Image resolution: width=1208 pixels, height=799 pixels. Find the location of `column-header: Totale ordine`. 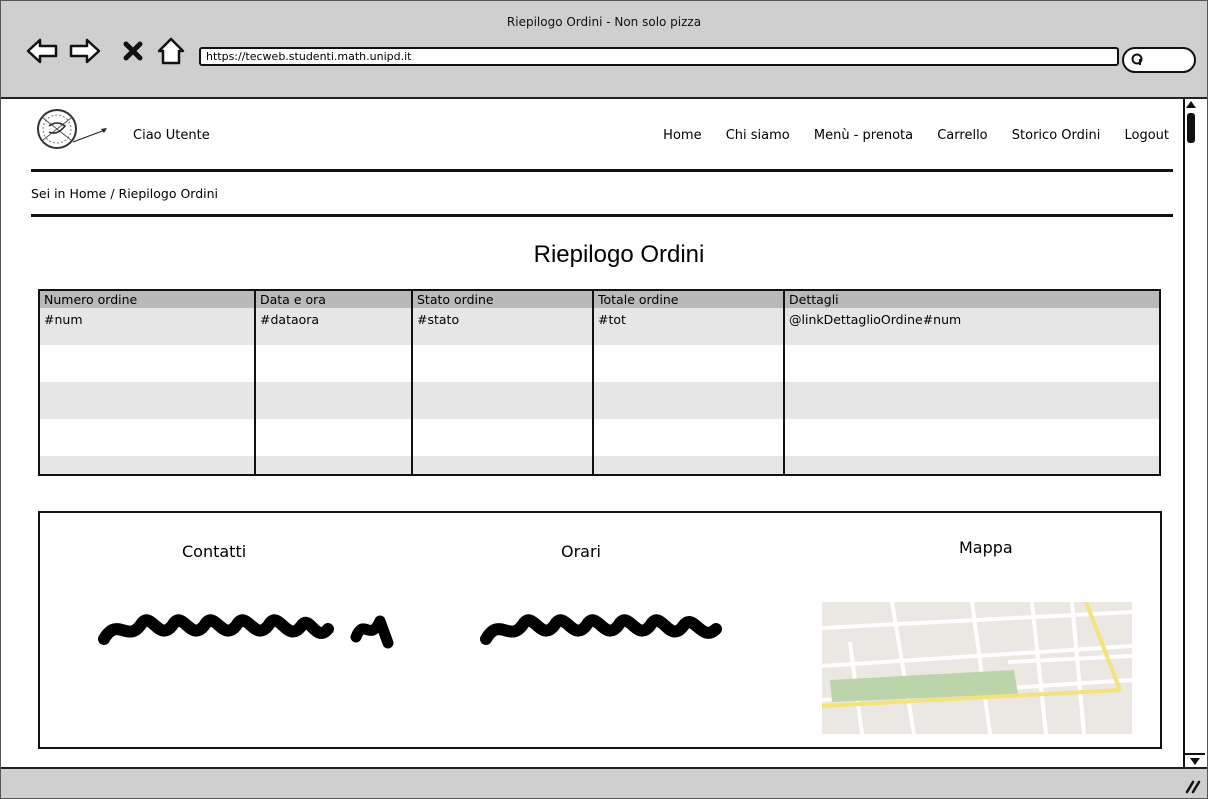

column-header: Totale ordine is located at coordinates (689, 299).